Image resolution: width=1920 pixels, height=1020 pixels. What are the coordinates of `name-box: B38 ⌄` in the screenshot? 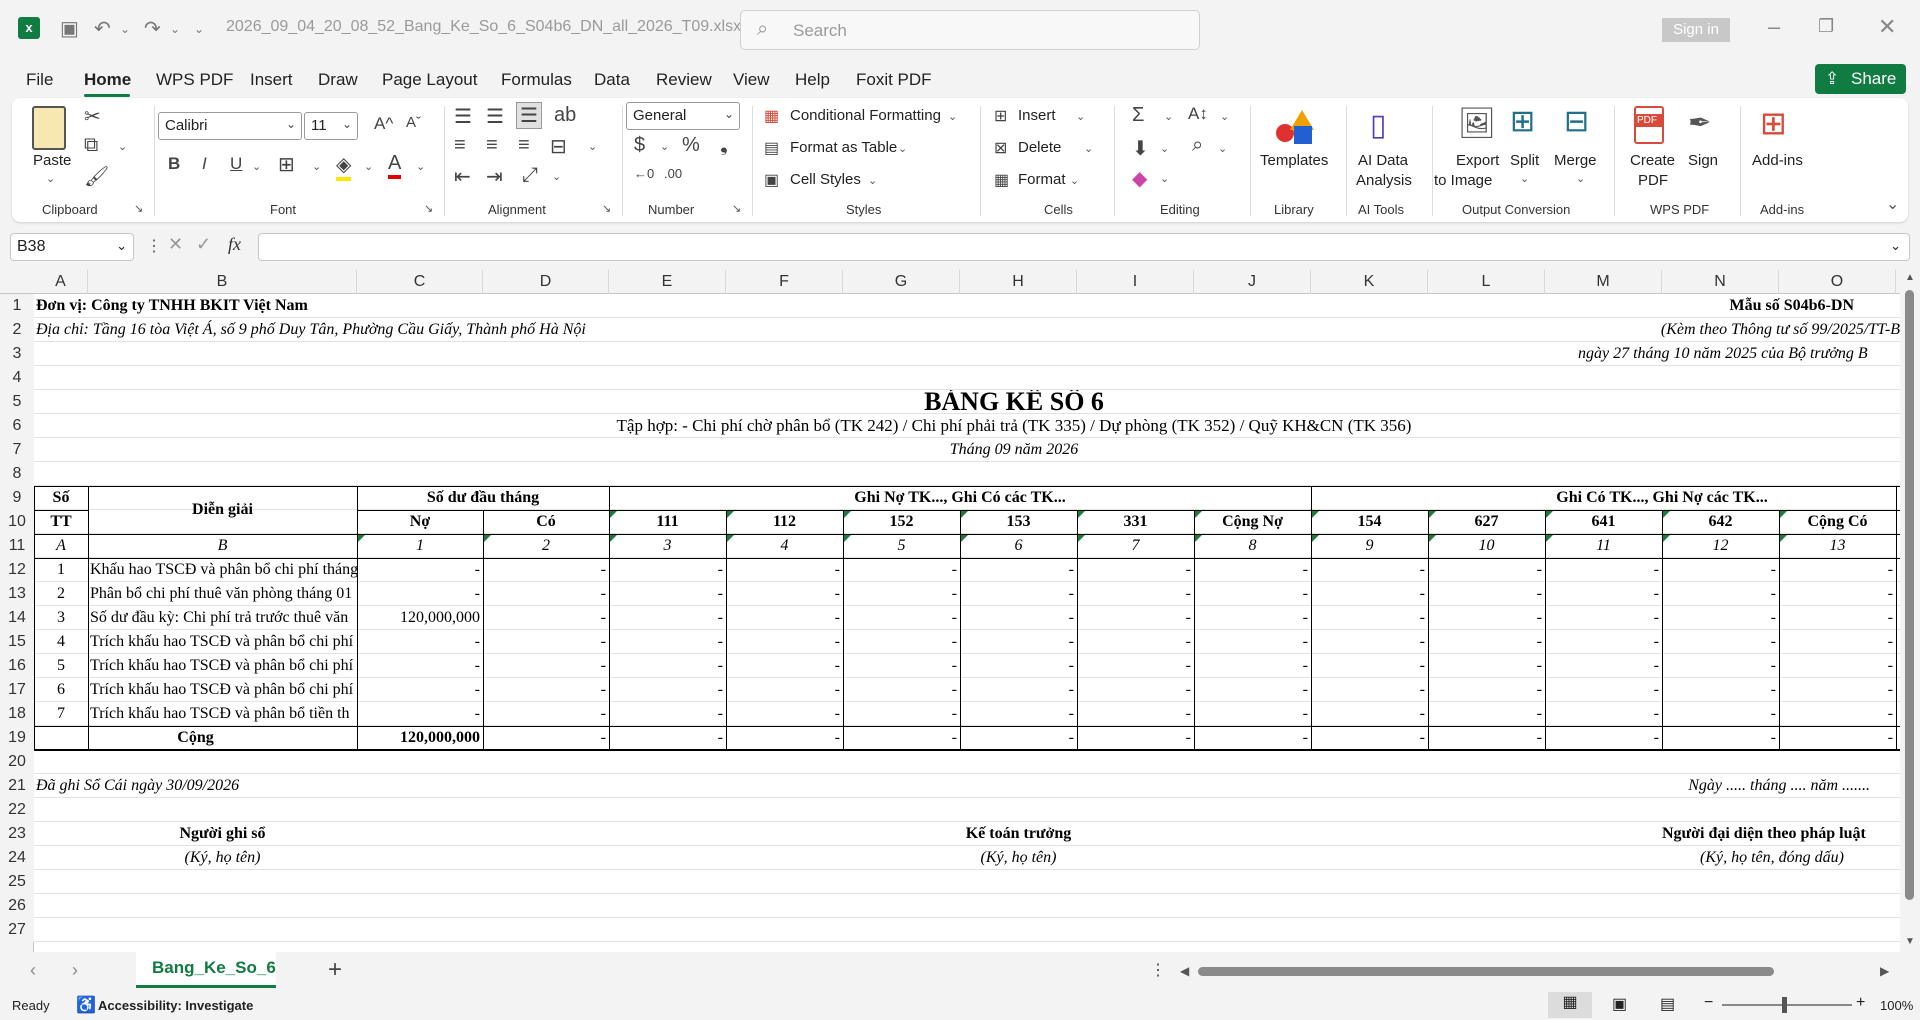 It's located at (72, 247).